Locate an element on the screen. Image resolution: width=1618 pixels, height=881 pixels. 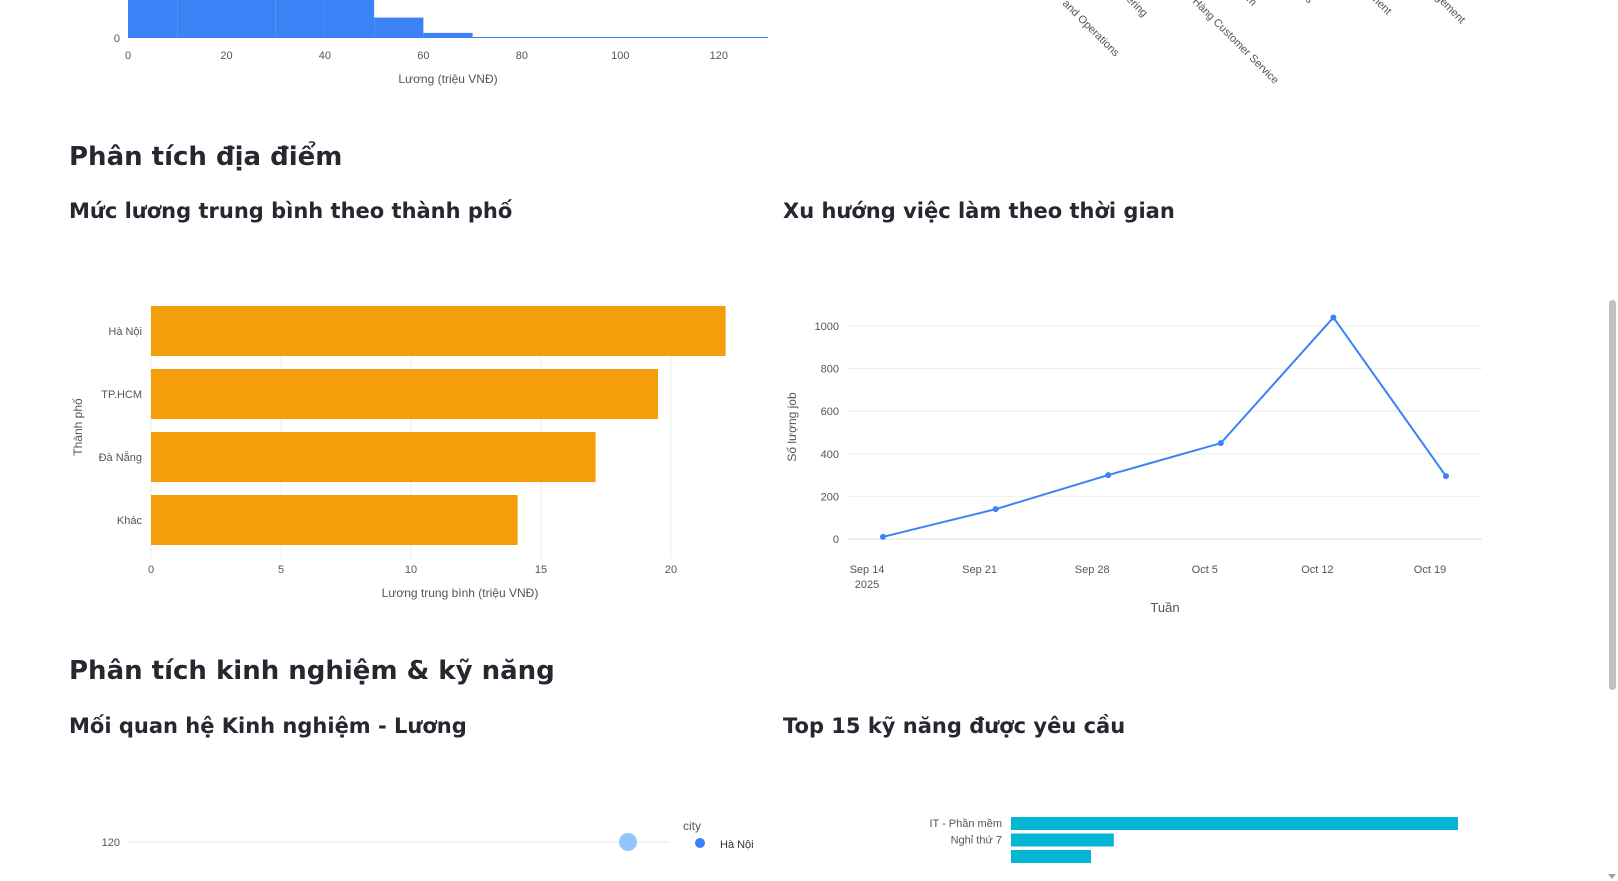
city-xtick: 20 is located at coordinates (671, 570).